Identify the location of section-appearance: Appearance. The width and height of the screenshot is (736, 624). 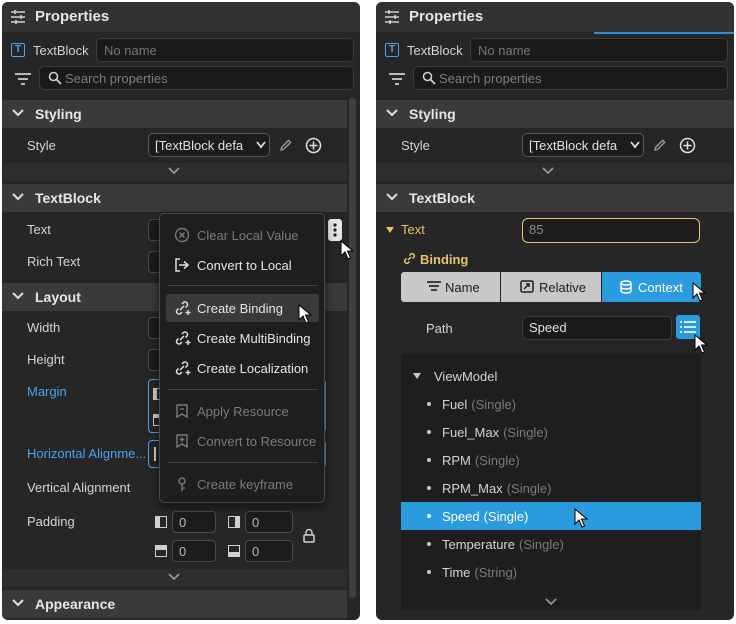
(174, 604).